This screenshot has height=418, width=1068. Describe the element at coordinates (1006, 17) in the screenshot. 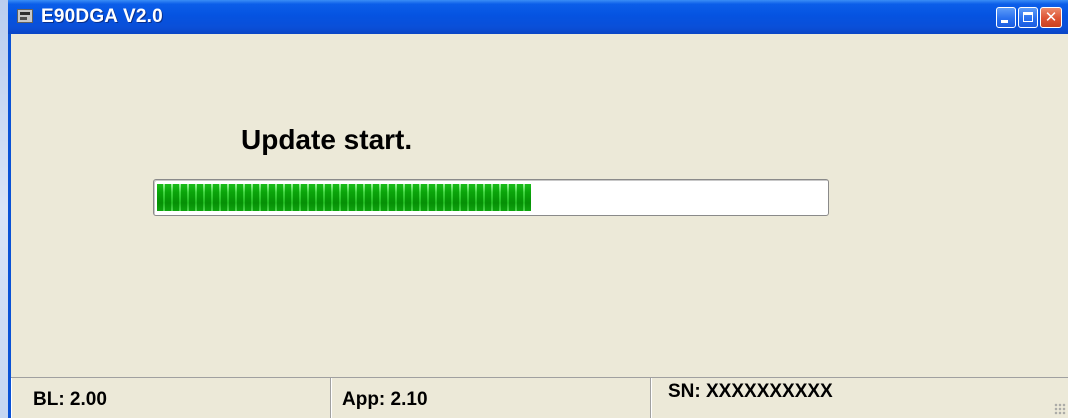

I see `minimize-button` at that location.